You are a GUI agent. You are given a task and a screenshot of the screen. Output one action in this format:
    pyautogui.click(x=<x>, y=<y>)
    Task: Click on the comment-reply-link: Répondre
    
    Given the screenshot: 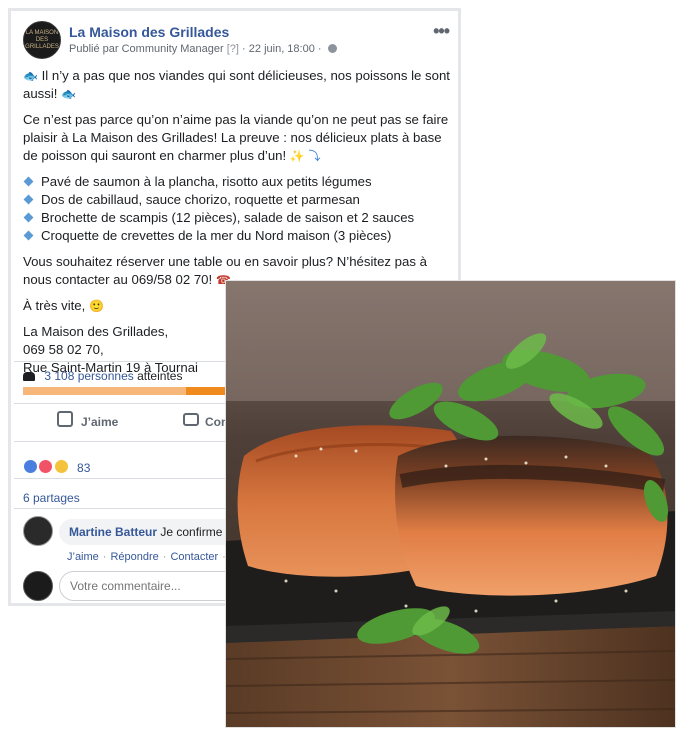 What is the action you would take?
    pyautogui.click(x=134, y=557)
    